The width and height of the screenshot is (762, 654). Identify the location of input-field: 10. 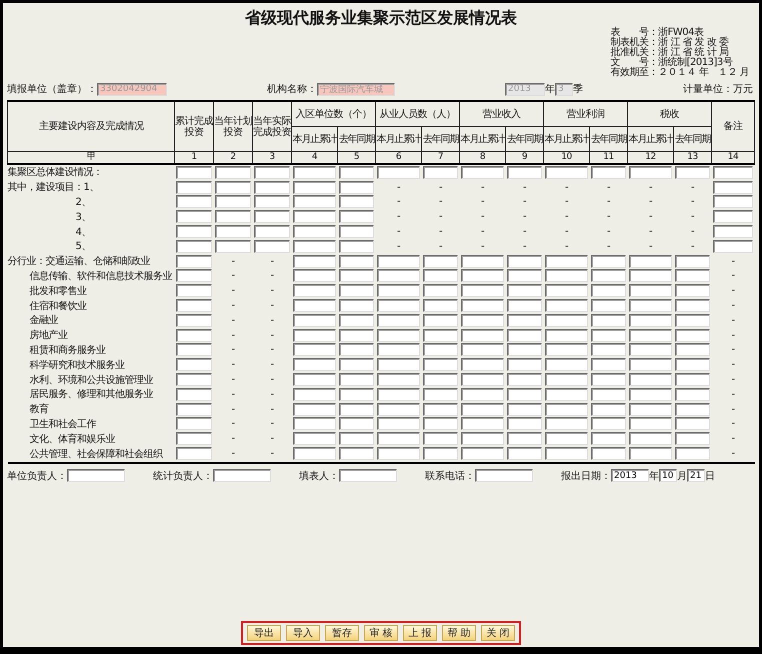
(668, 475).